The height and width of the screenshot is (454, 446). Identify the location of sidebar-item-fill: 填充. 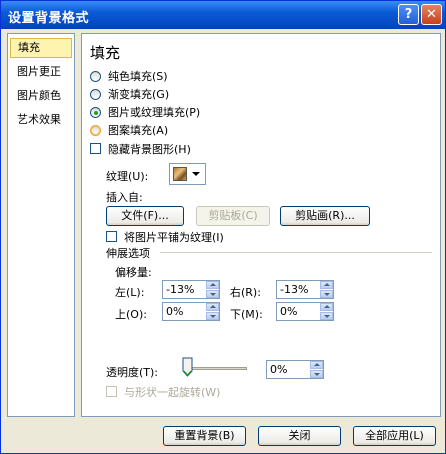
(41, 48).